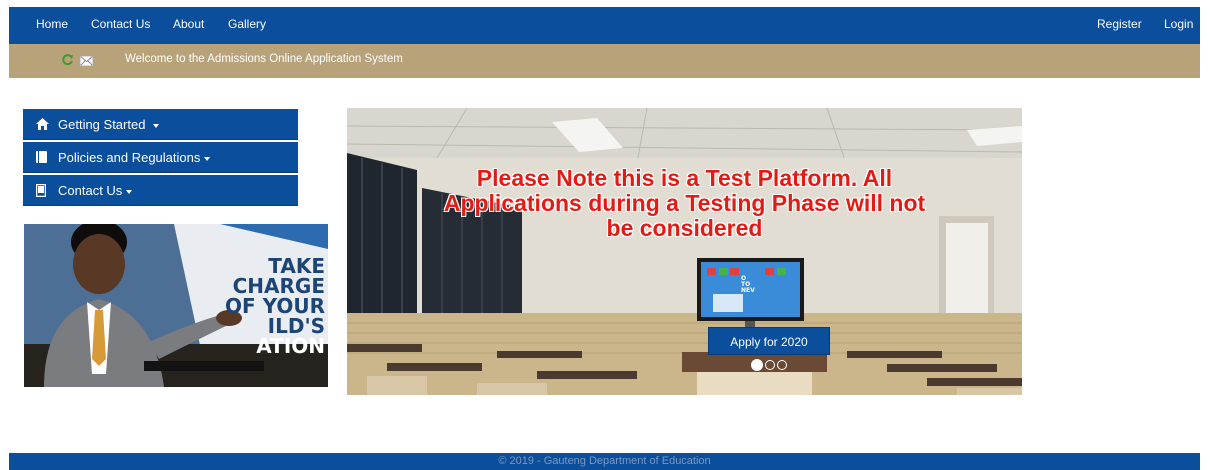  What do you see at coordinates (769, 341) in the screenshot?
I see `apply-button: Apply for 2020` at bounding box center [769, 341].